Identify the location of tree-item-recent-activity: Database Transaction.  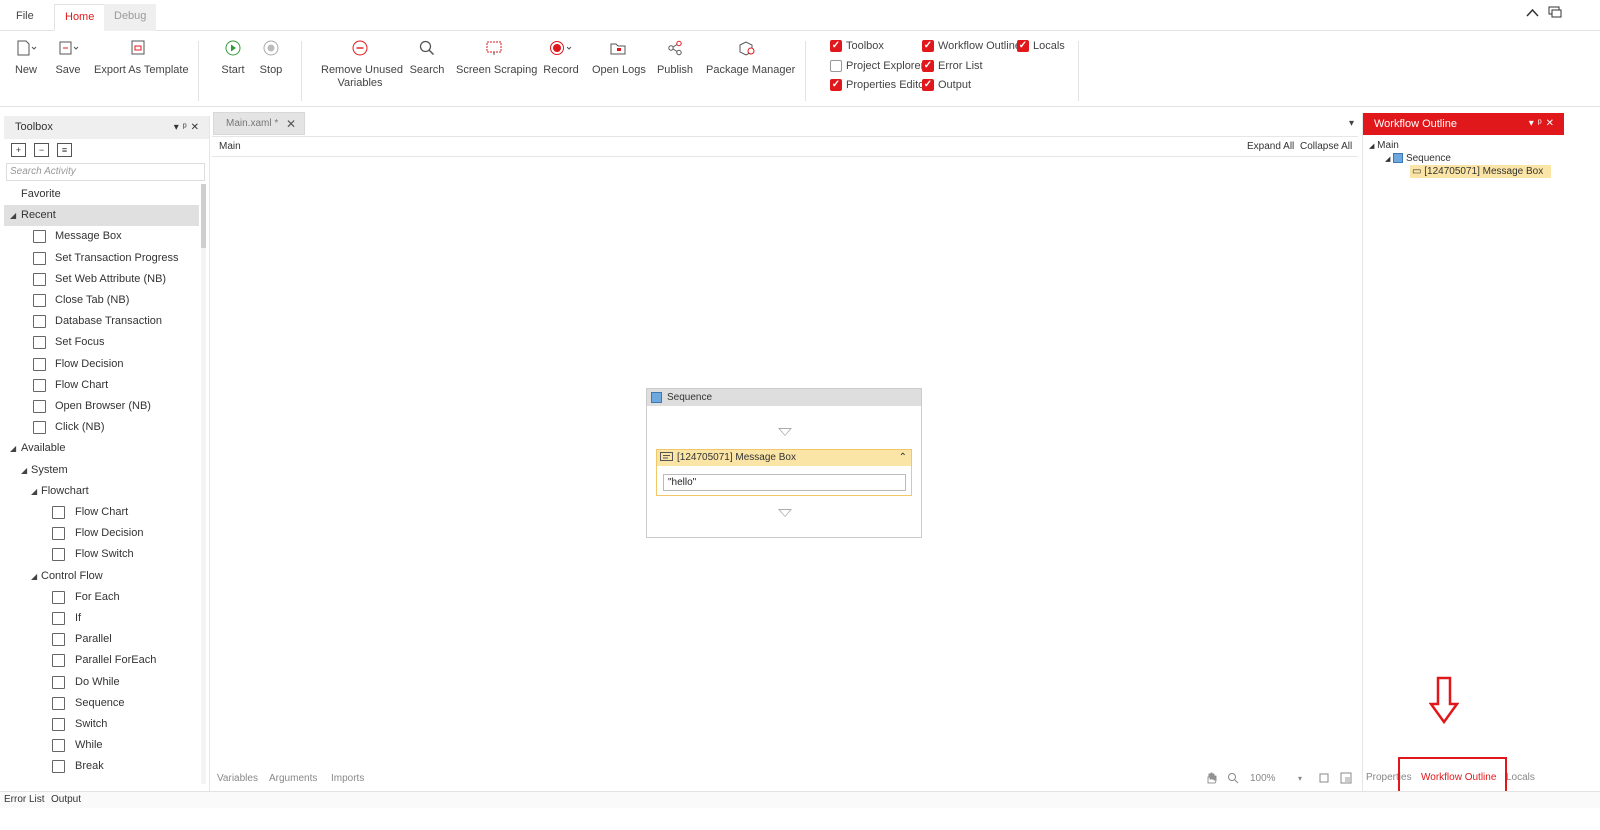
(101, 321).